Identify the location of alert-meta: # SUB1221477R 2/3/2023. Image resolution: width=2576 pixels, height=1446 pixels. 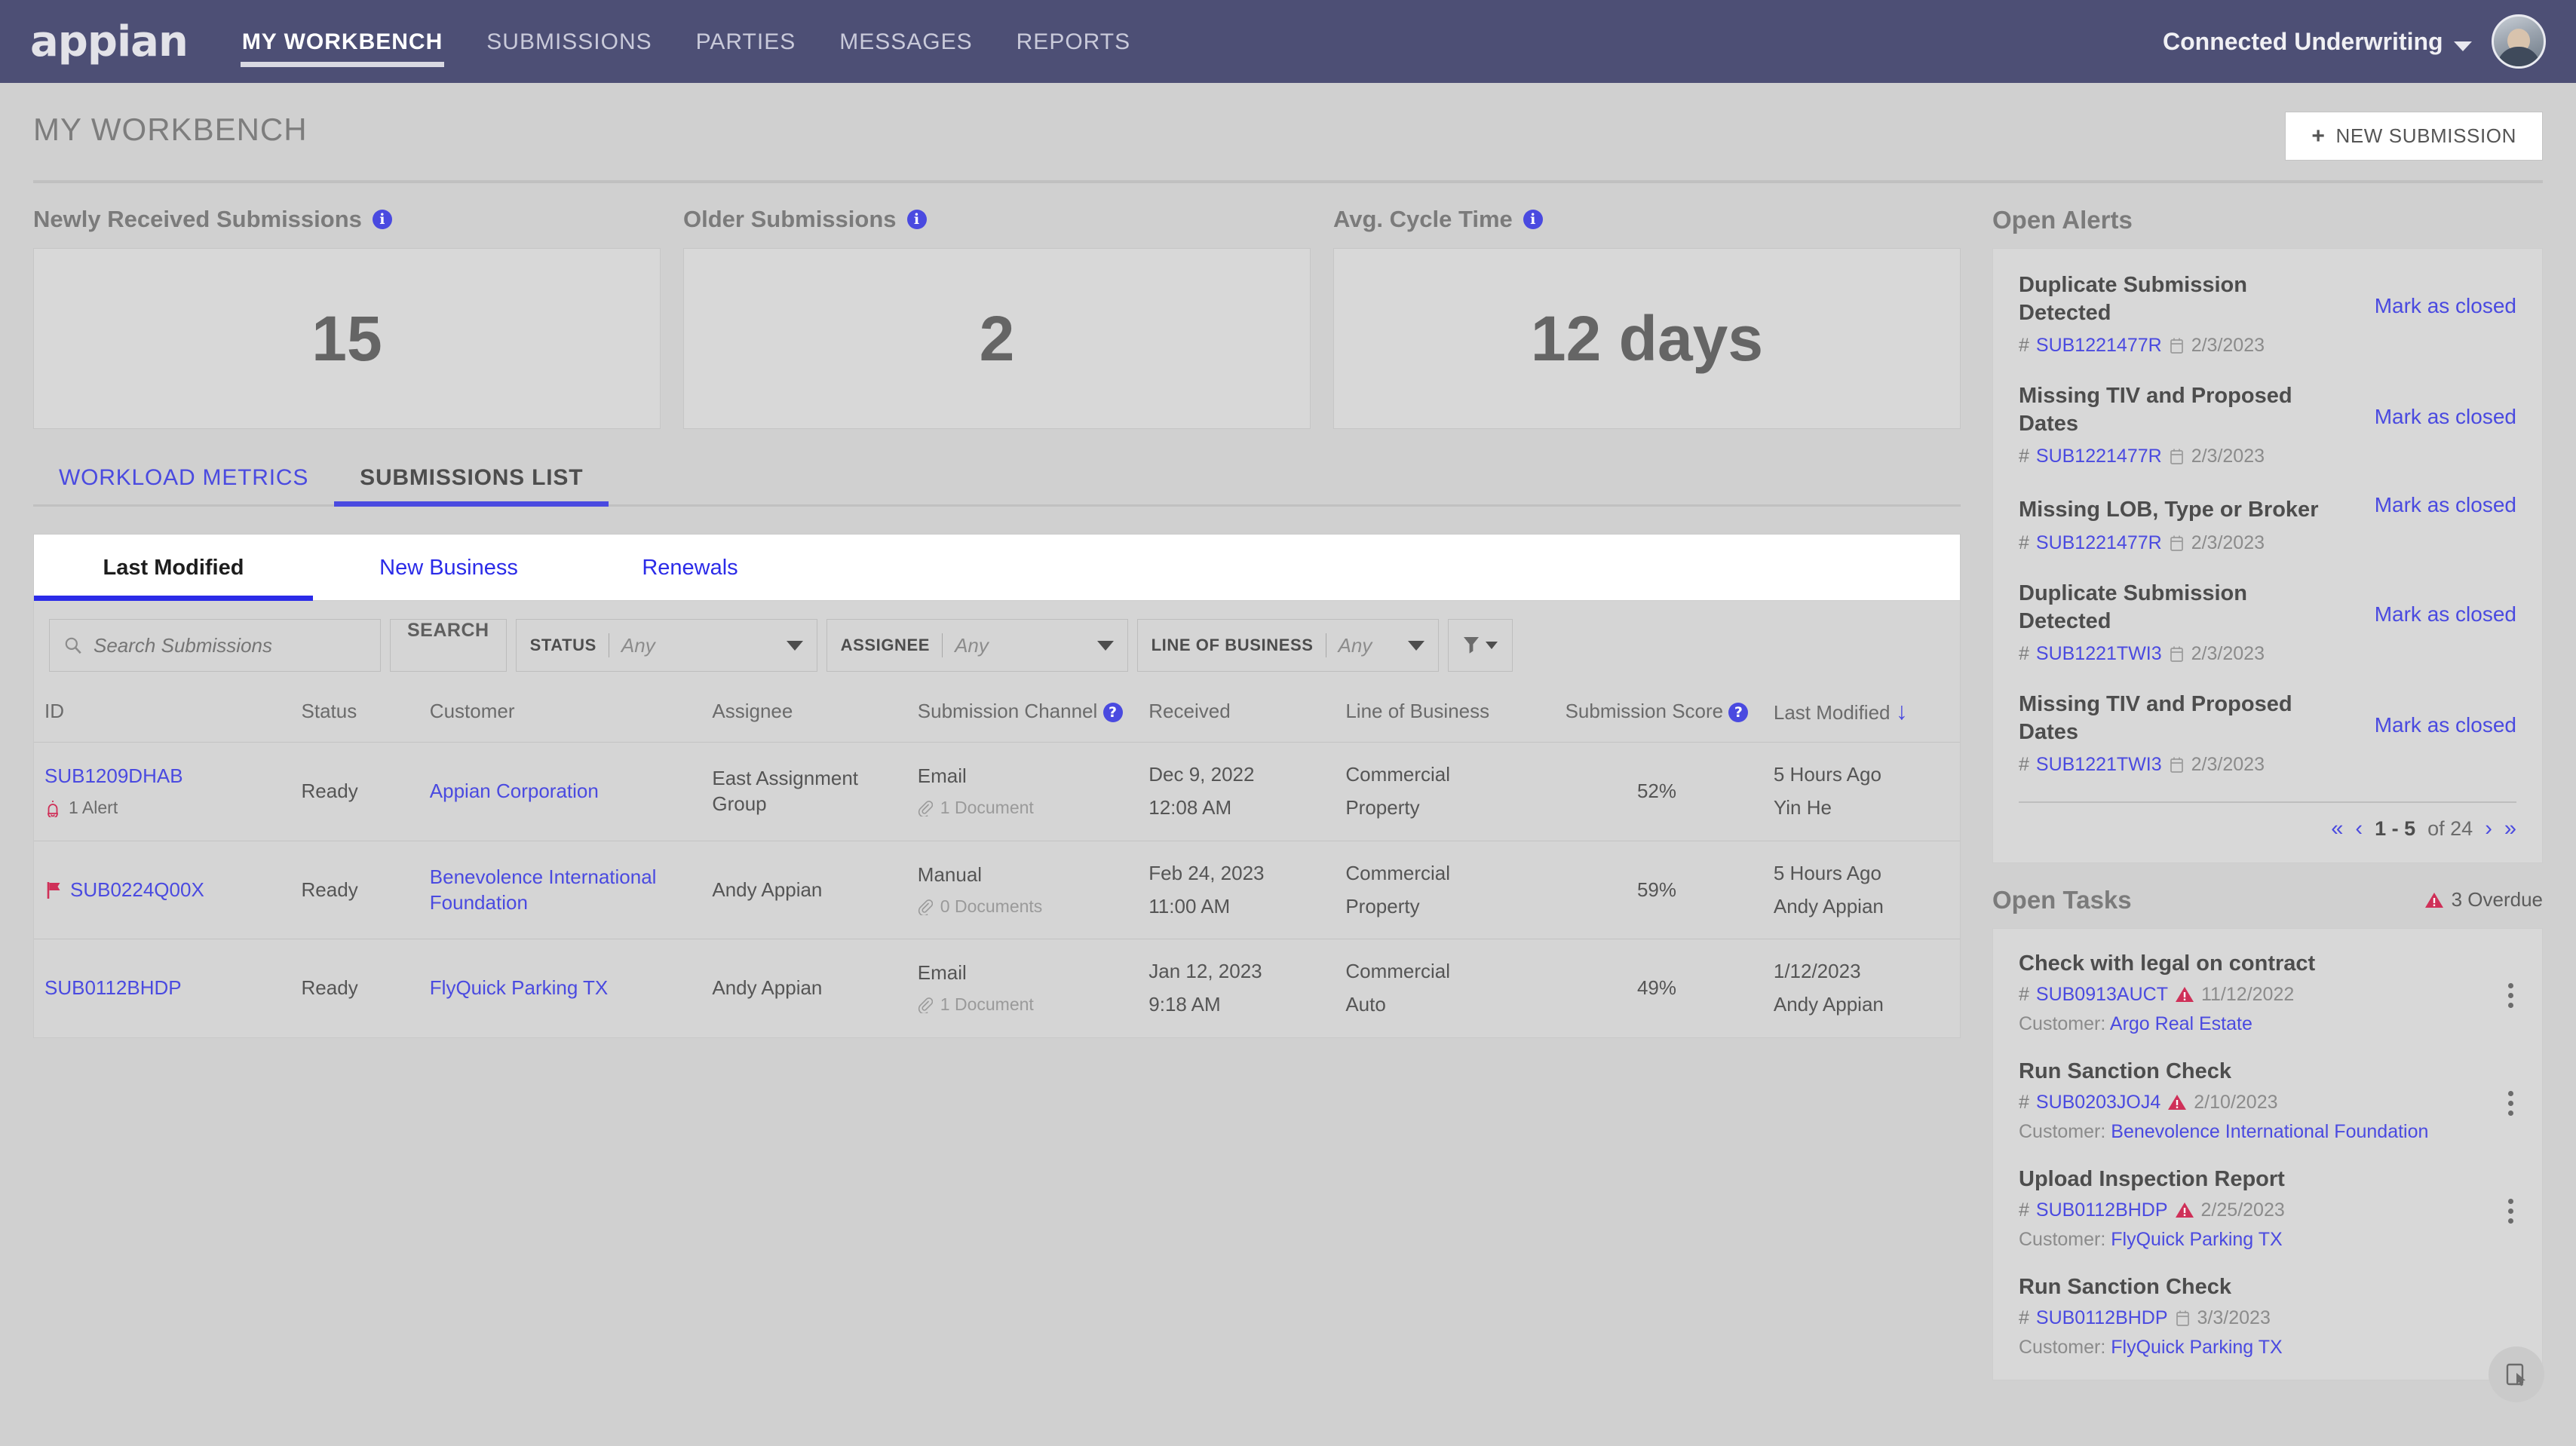
(2267, 543).